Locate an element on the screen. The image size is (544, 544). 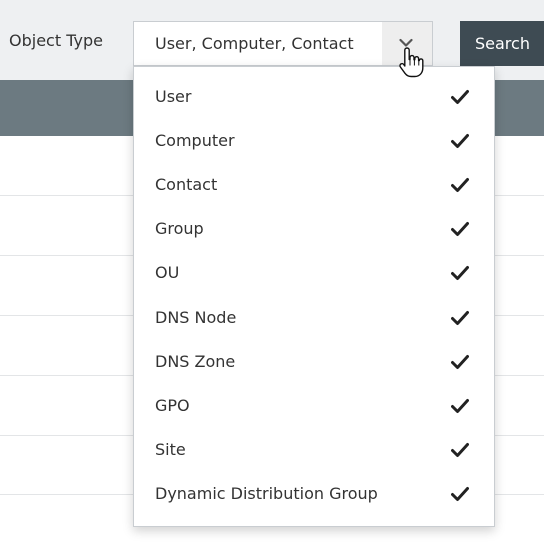
dropdown-option-label: Site is located at coordinates (170, 449).